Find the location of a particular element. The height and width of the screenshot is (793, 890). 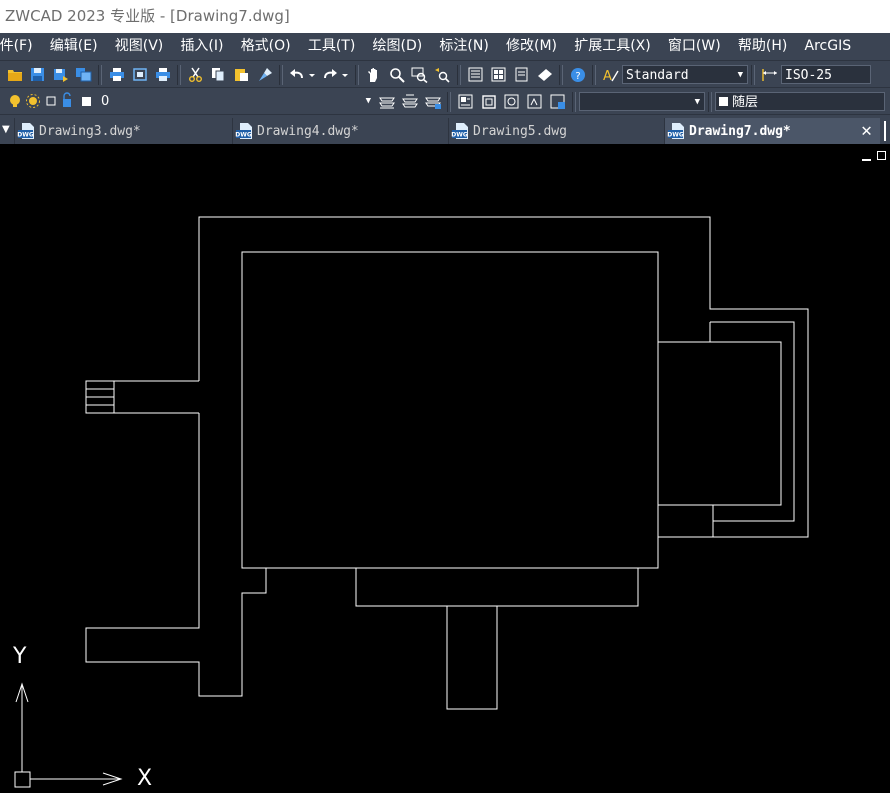

print-icon is located at coordinates (117, 75).